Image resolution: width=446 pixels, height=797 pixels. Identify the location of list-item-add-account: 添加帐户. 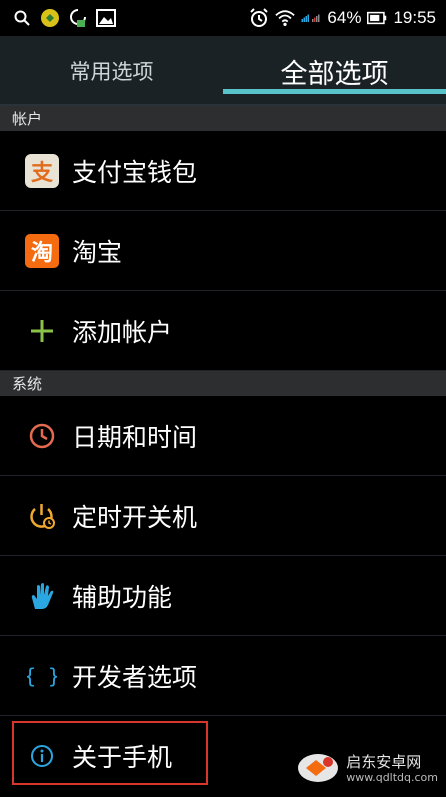
(223, 331).